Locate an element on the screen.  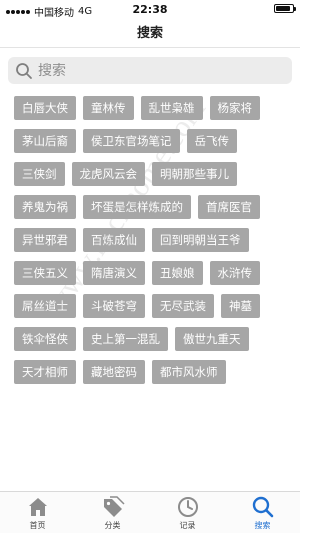
search-tag: 傲世九重天 is located at coordinates (212, 339).